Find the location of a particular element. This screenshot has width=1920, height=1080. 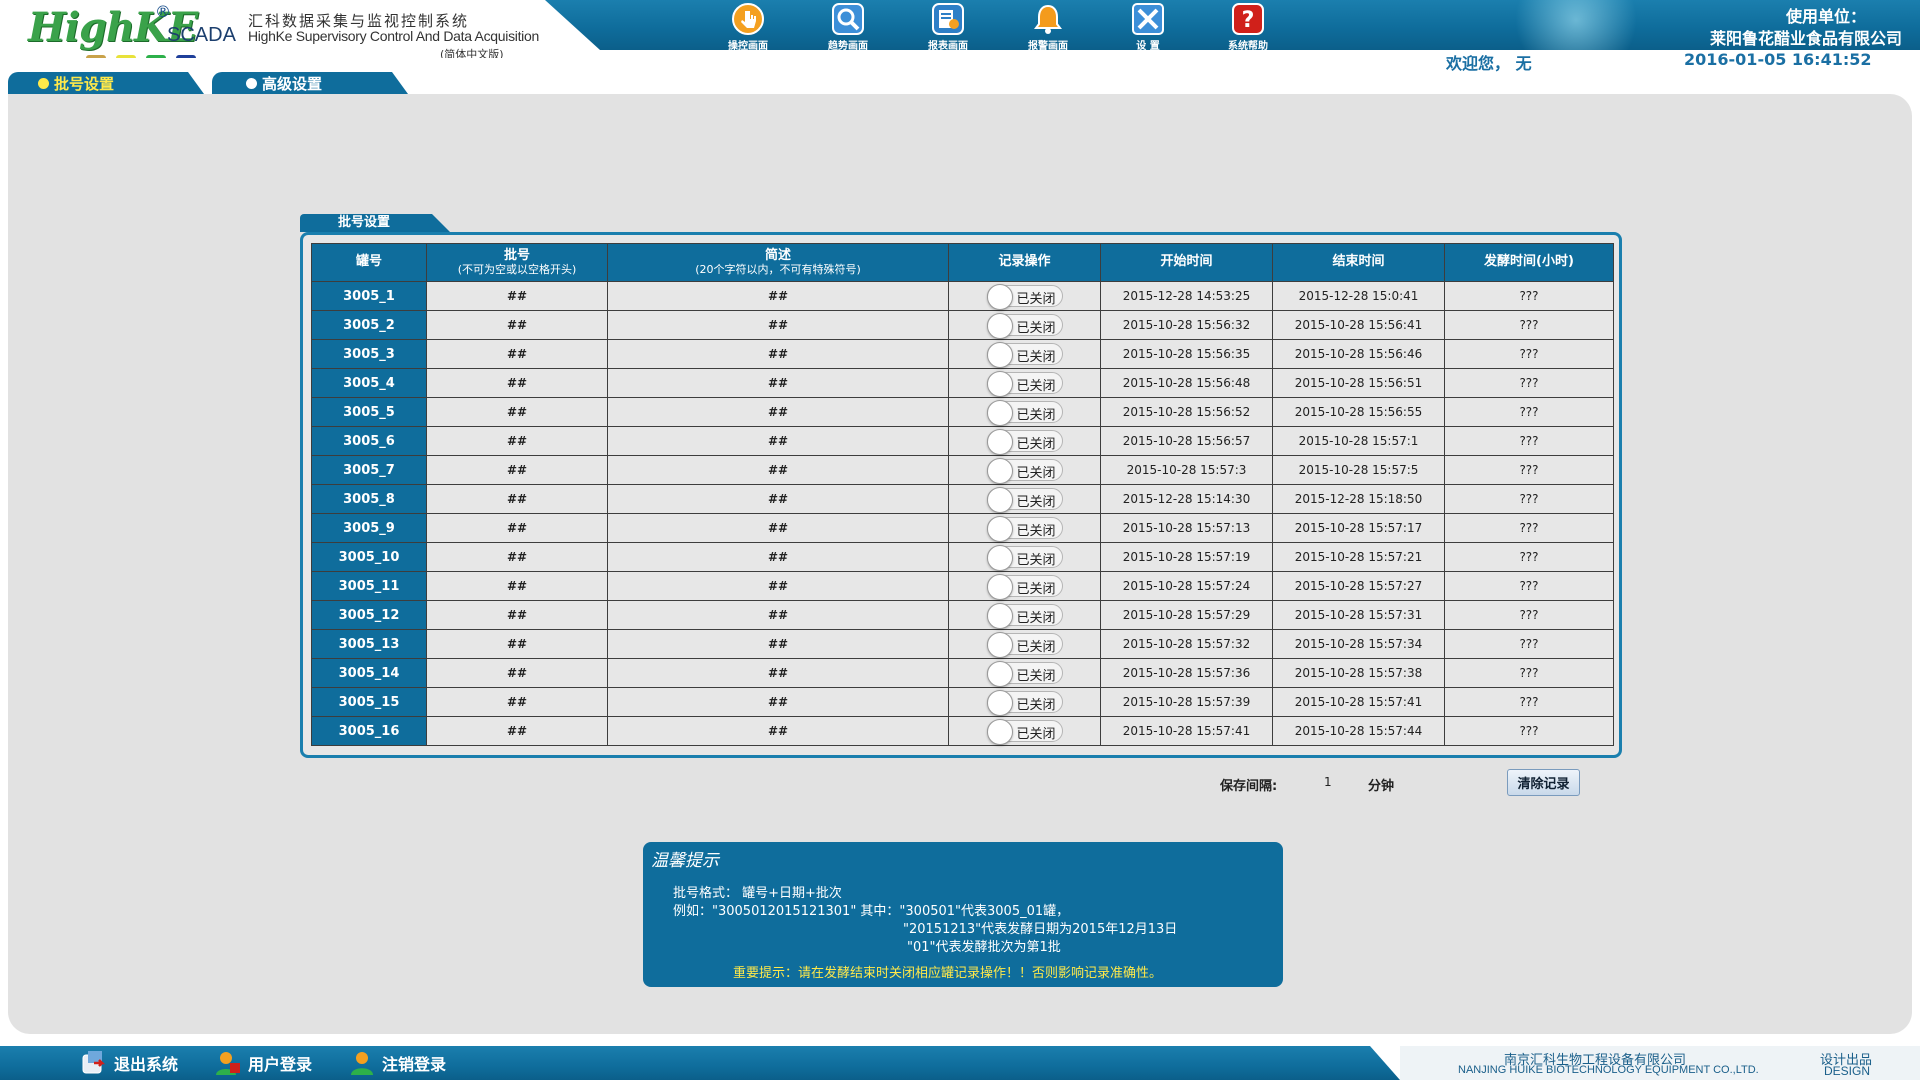

user-login-button: 用户登录 is located at coordinates (263, 1063).